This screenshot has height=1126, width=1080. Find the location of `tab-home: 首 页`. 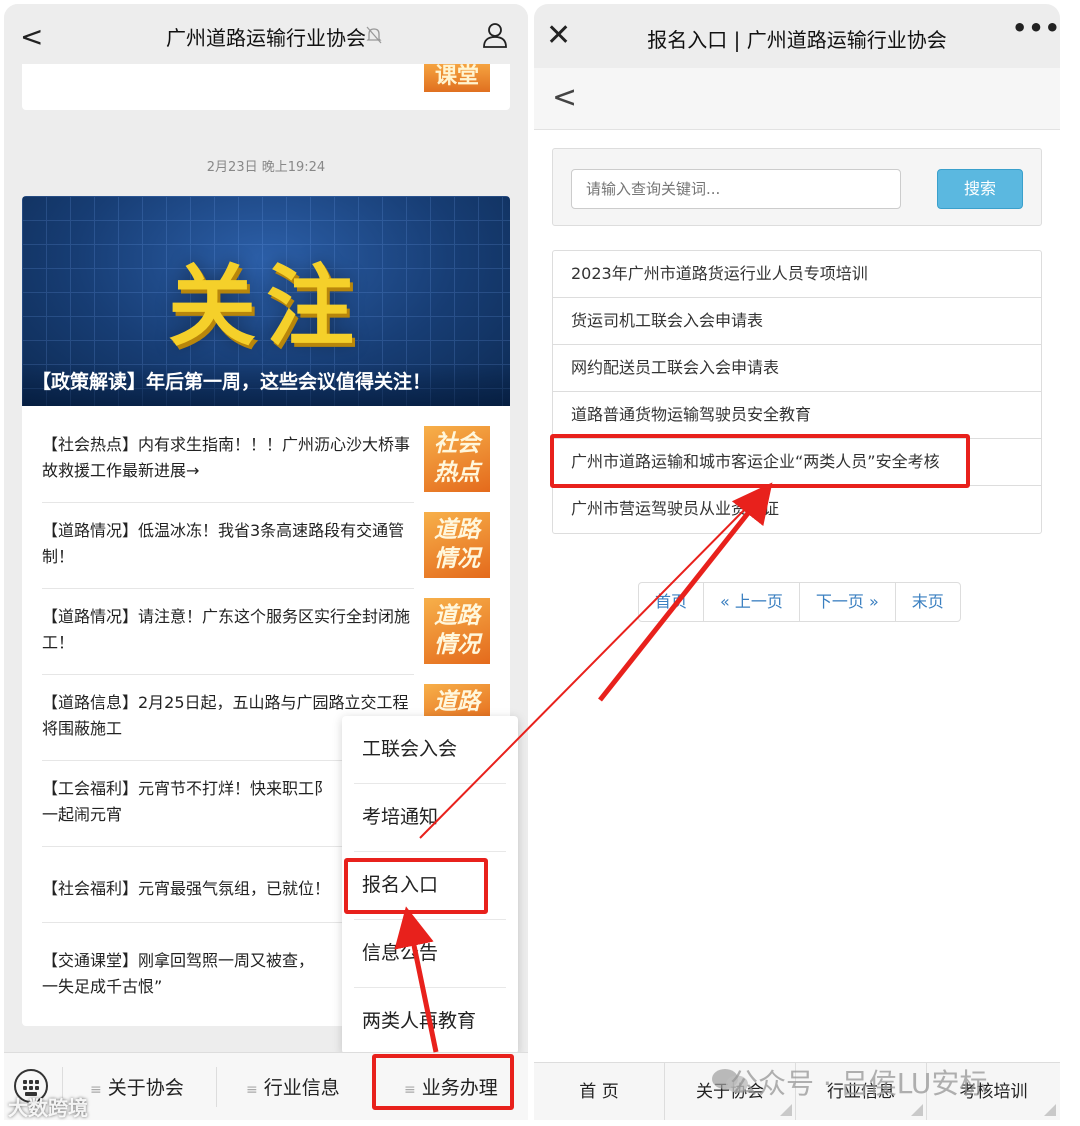

tab-home: 首 页 is located at coordinates (599, 1091).